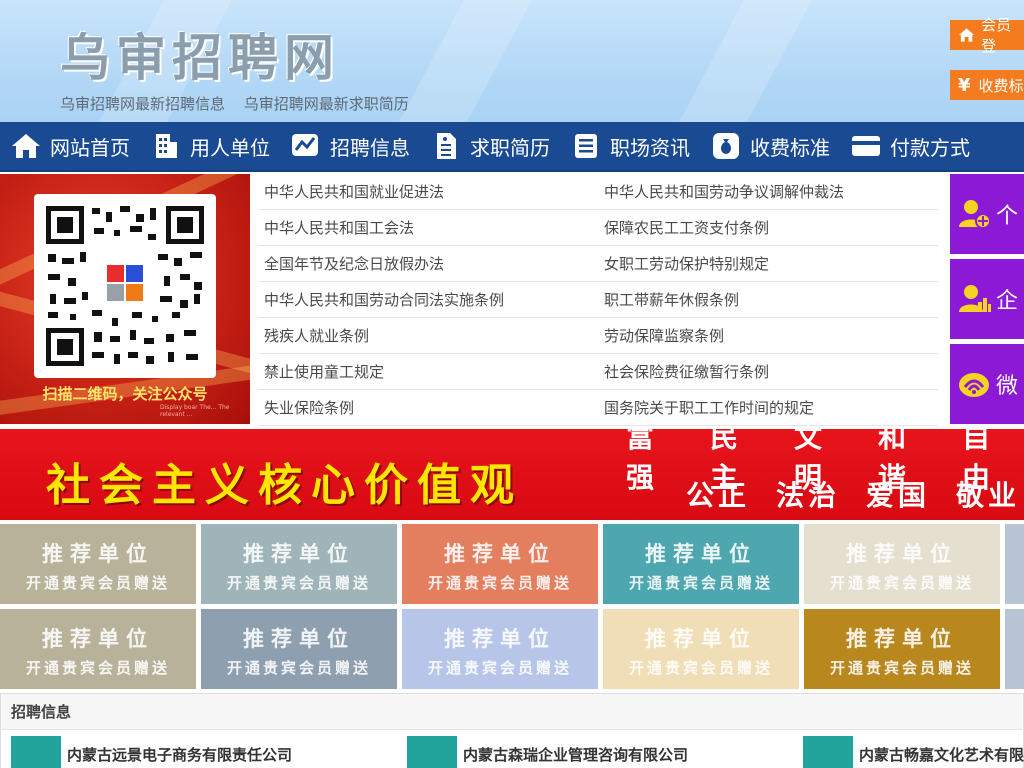 The width and height of the screenshot is (1024, 768). What do you see at coordinates (428, 191) in the screenshot?
I see `law-link: 中华人民共和国就业促进法` at bounding box center [428, 191].